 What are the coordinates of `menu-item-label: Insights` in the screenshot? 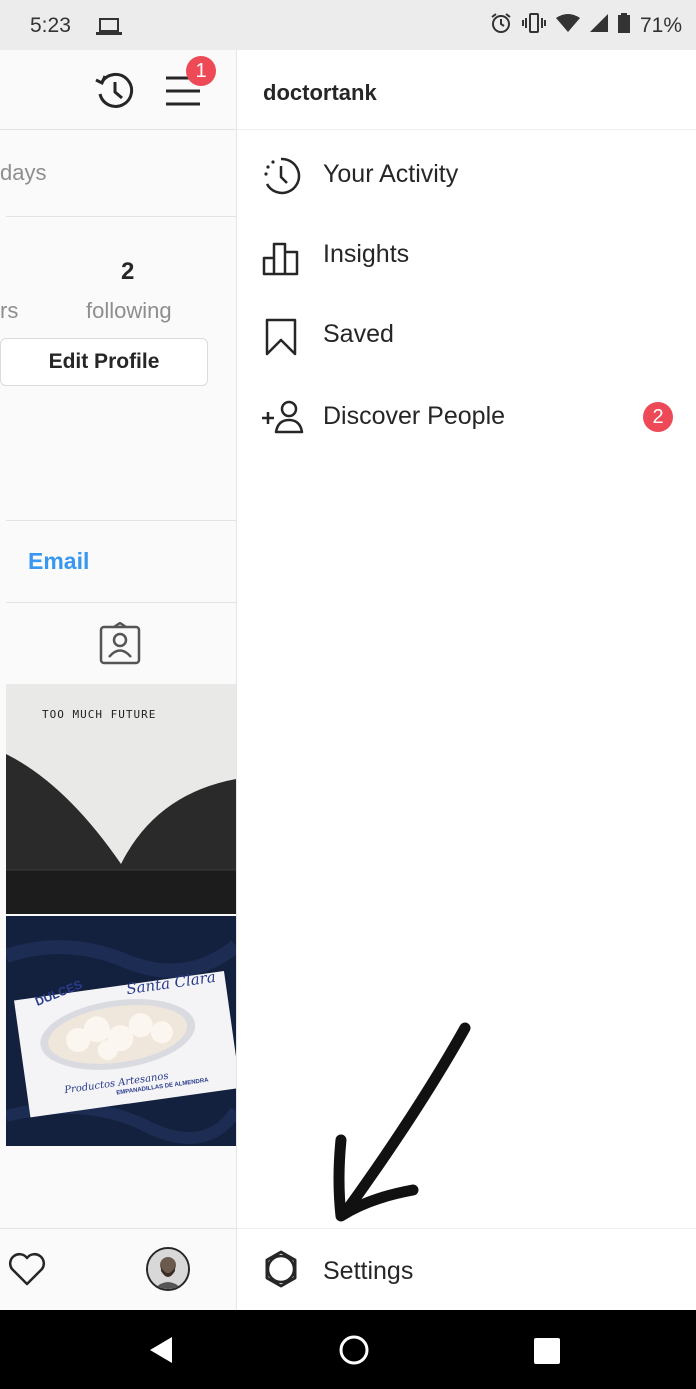 It's located at (366, 254).